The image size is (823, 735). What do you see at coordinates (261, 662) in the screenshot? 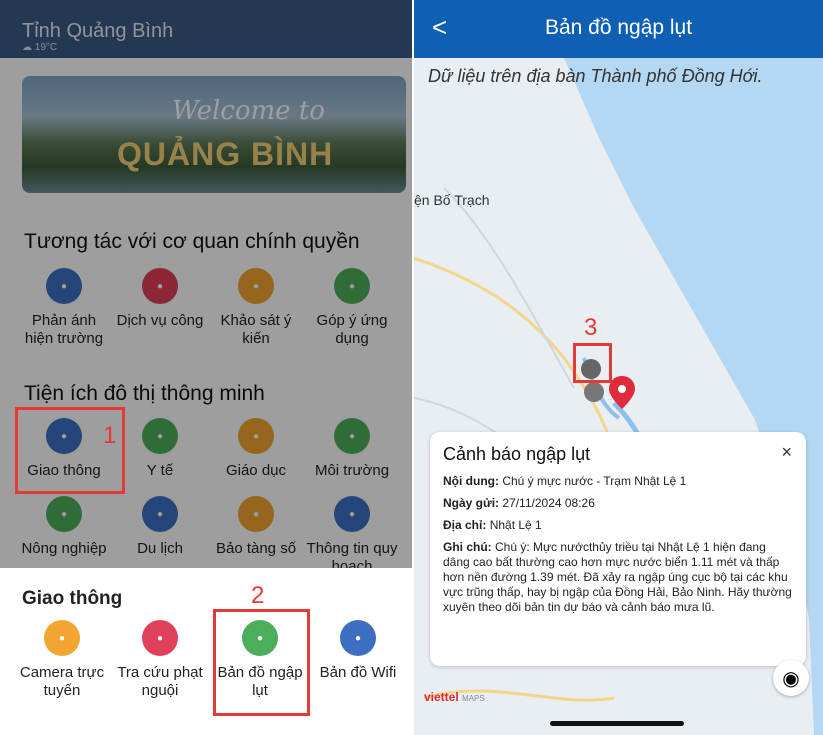
I see `step-2-highlight` at bounding box center [261, 662].